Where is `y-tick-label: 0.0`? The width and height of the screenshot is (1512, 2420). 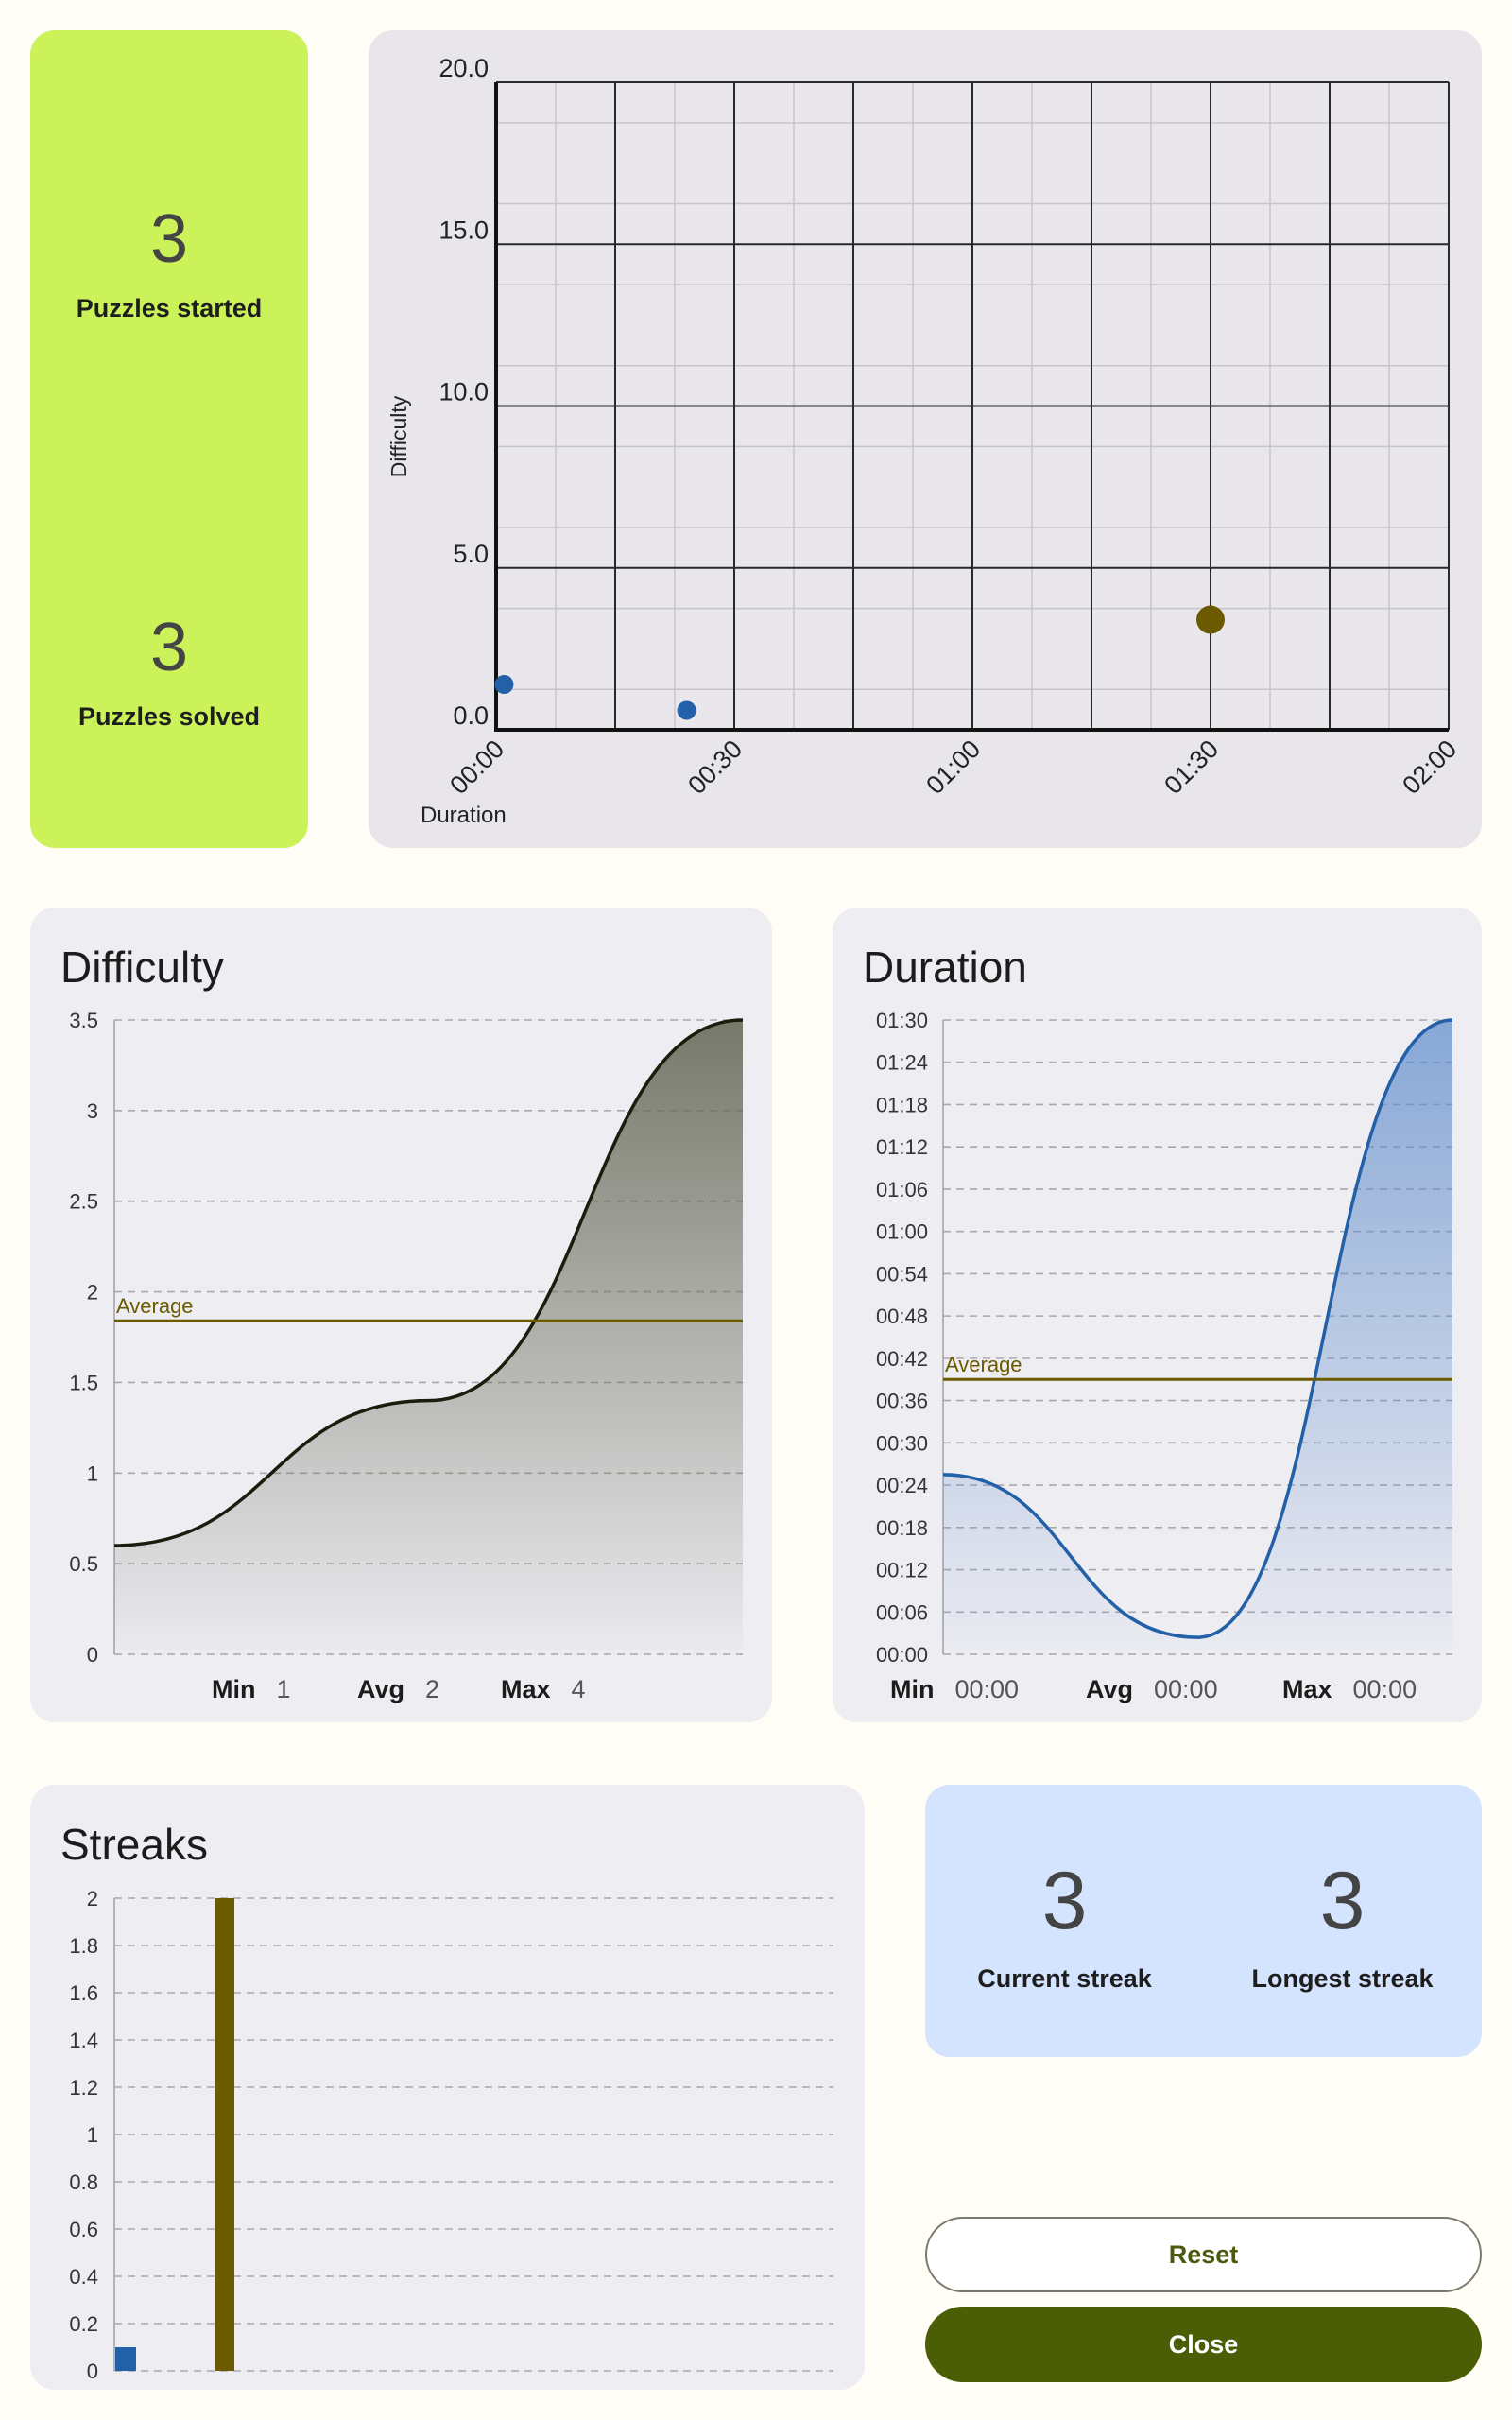
y-tick-label: 0.0 is located at coordinates (471, 715).